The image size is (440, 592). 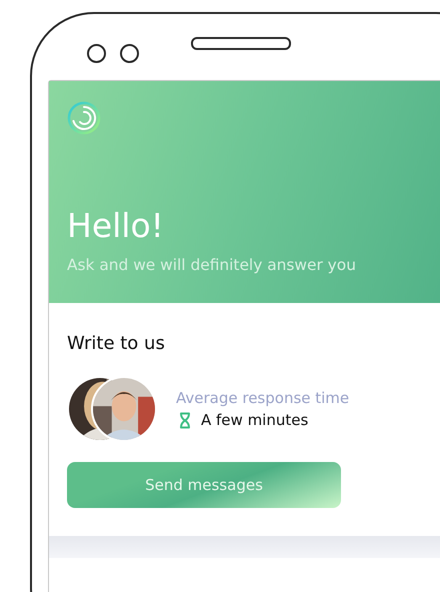 What do you see at coordinates (116, 343) in the screenshot?
I see `section-title: Write to us` at bounding box center [116, 343].